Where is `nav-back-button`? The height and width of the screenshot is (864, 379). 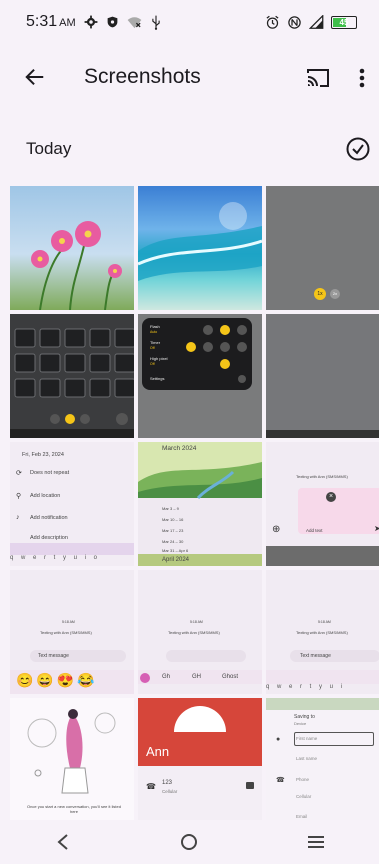
nav-back-button is located at coordinates (63, 842).